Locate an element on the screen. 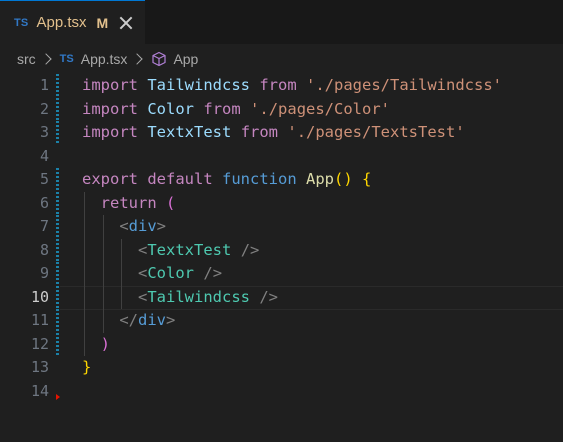 The height and width of the screenshot is (442, 563). tab-title: App.tsx is located at coordinates (61, 22).